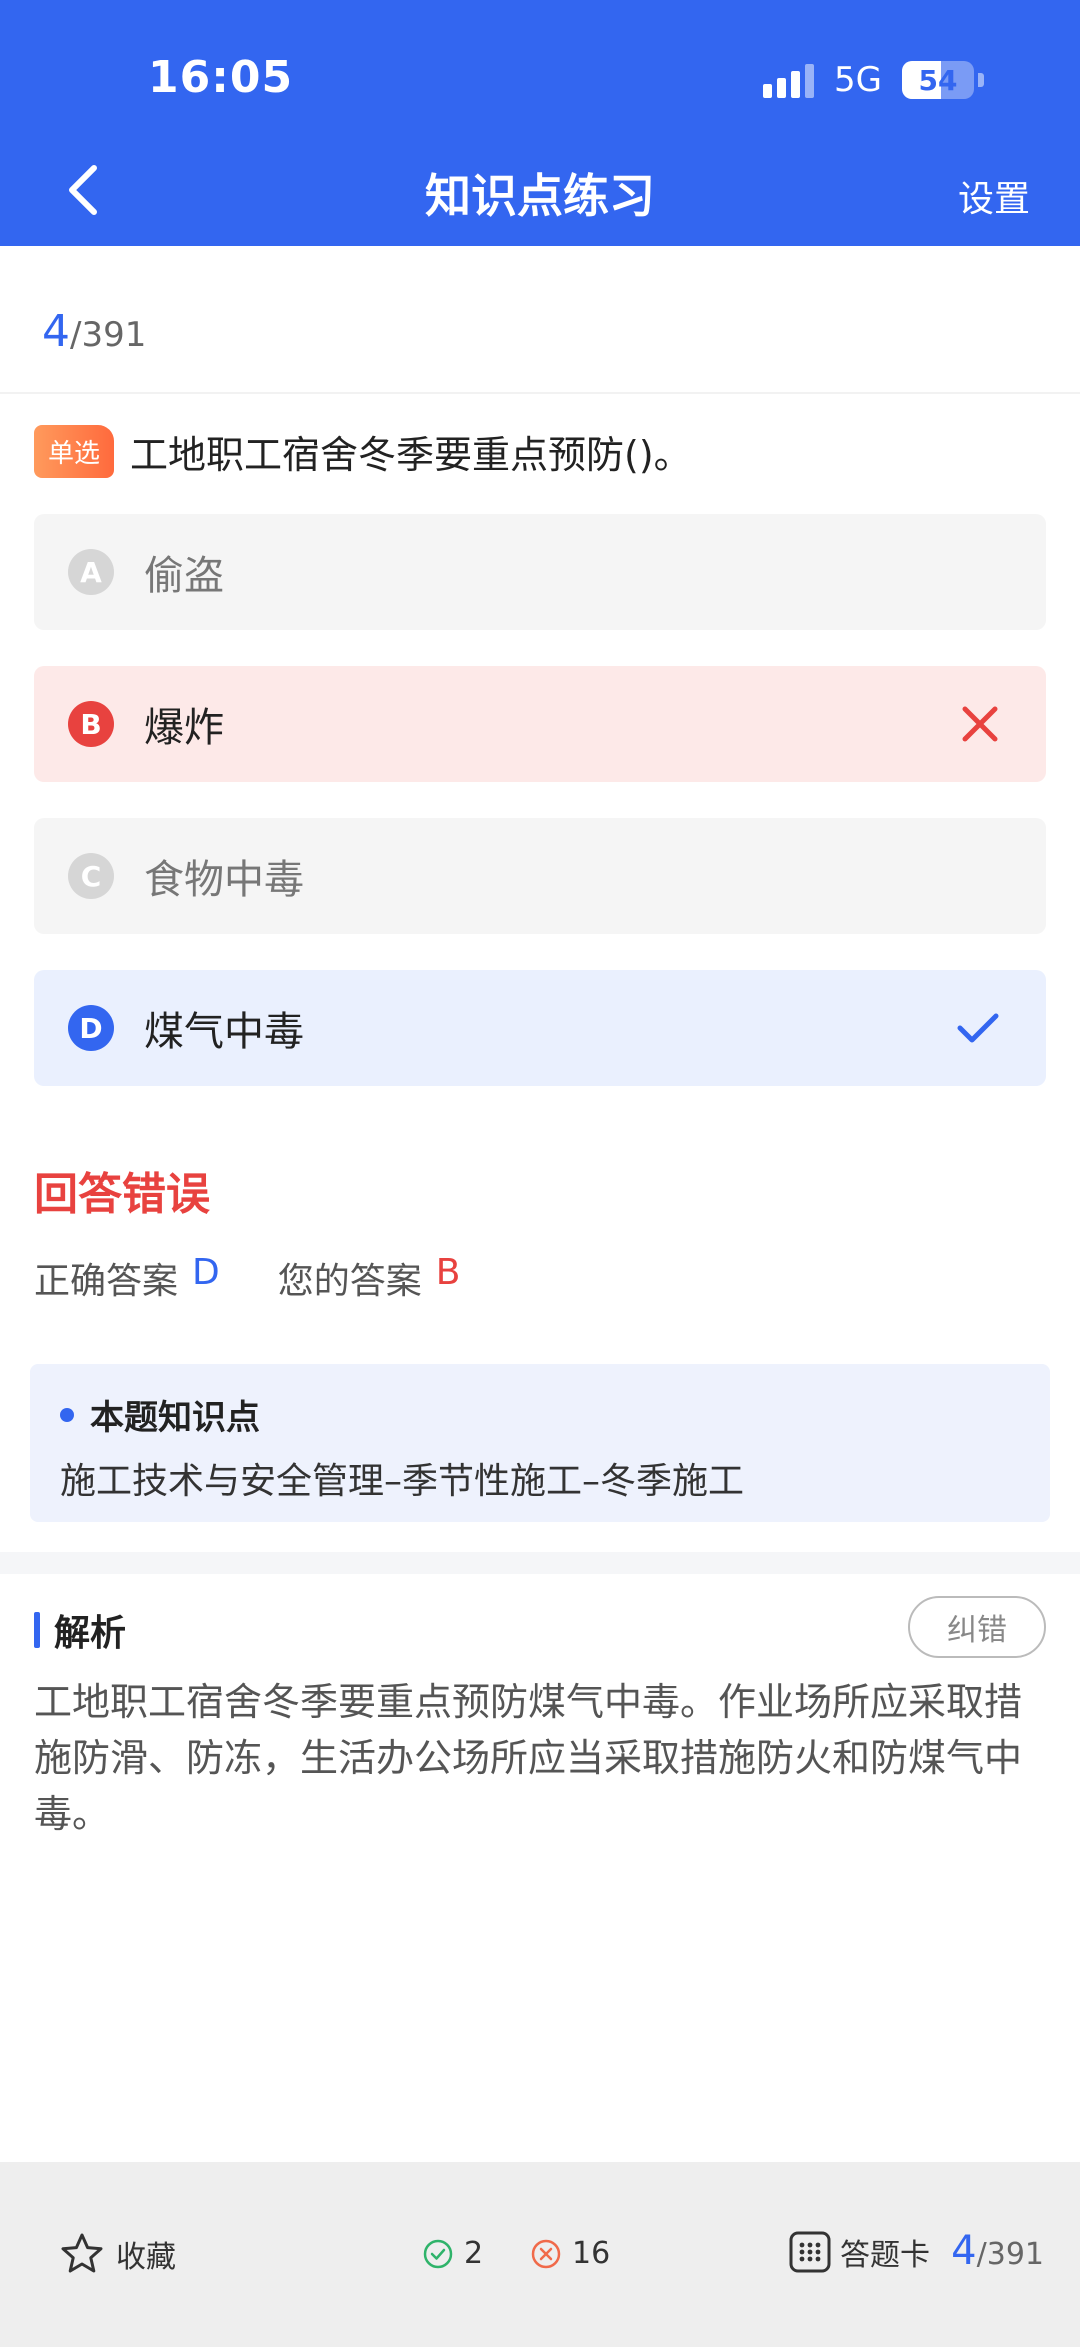 This screenshot has width=1080, height=2347. Describe the element at coordinates (91, 876) in the screenshot. I see `option-letter: C` at that location.